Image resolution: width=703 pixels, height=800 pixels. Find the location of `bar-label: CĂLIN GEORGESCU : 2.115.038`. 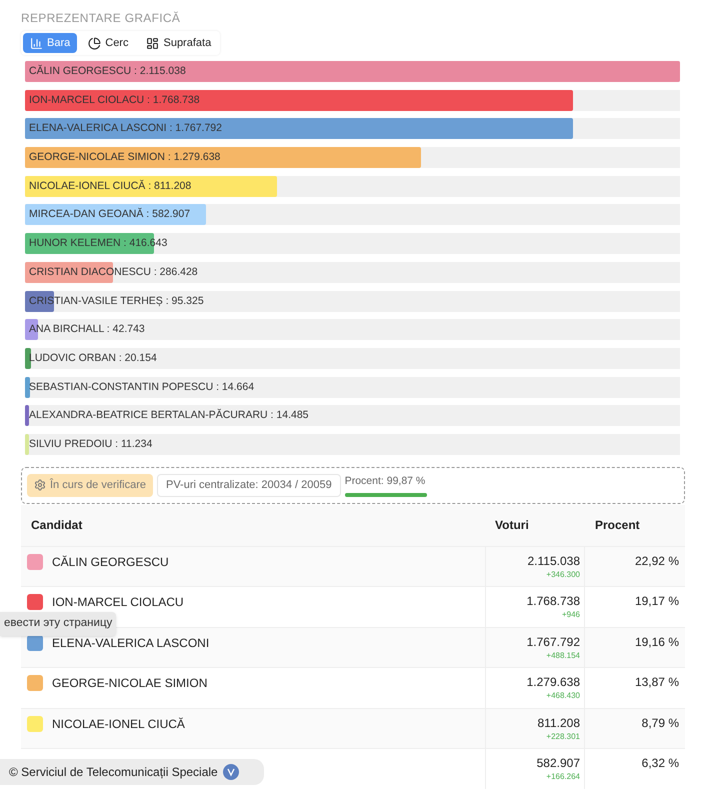

bar-label: CĂLIN GEORGESCU : 2.115.038 is located at coordinates (107, 71).